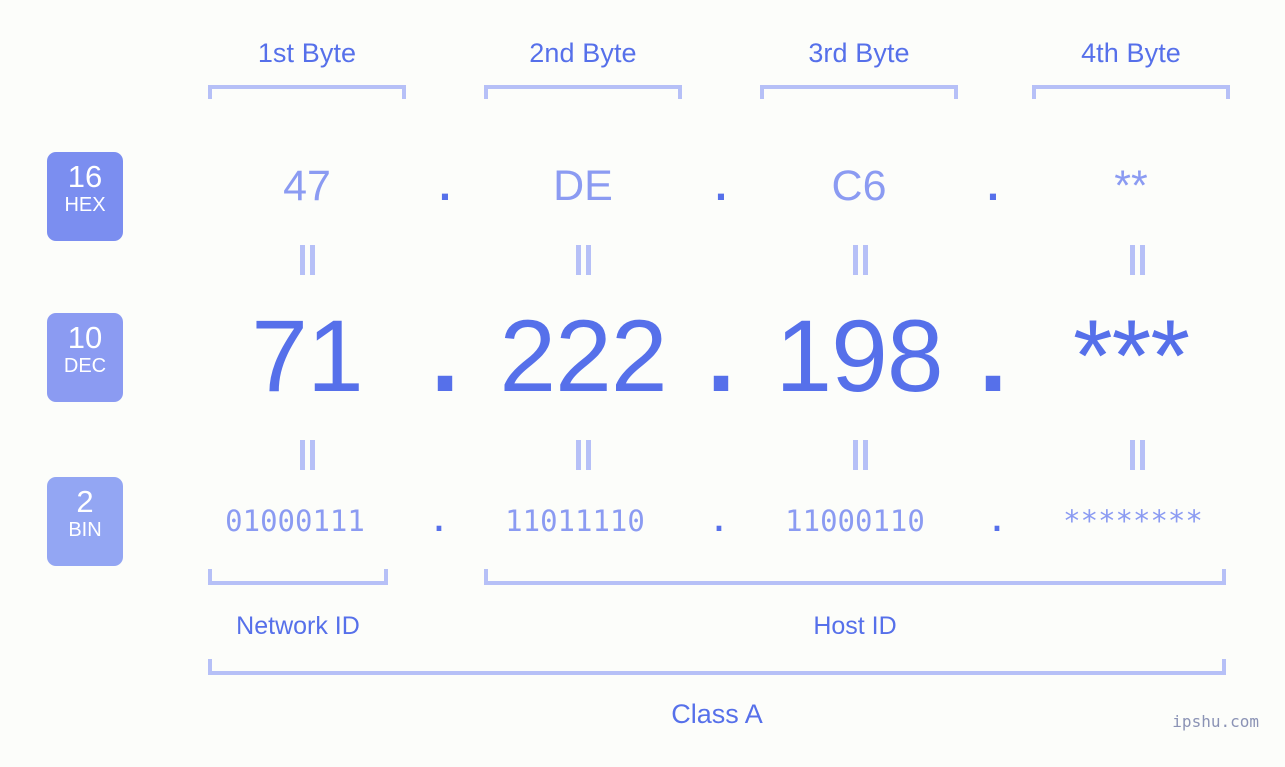 This screenshot has width=1285, height=767. What do you see at coordinates (859, 356) in the screenshot?
I see `dec-byte-3: 198` at bounding box center [859, 356].